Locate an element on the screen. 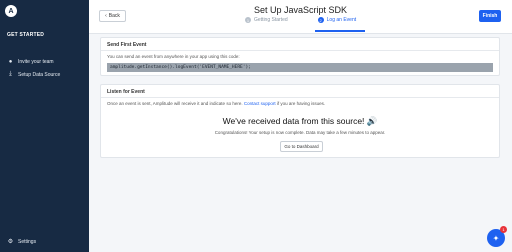 Image resolution: width=512 pixels, height=252 pixels. sidebar-item-setup-data-source: ⤓ Setup Data Source is located at coordinates (33, 74).